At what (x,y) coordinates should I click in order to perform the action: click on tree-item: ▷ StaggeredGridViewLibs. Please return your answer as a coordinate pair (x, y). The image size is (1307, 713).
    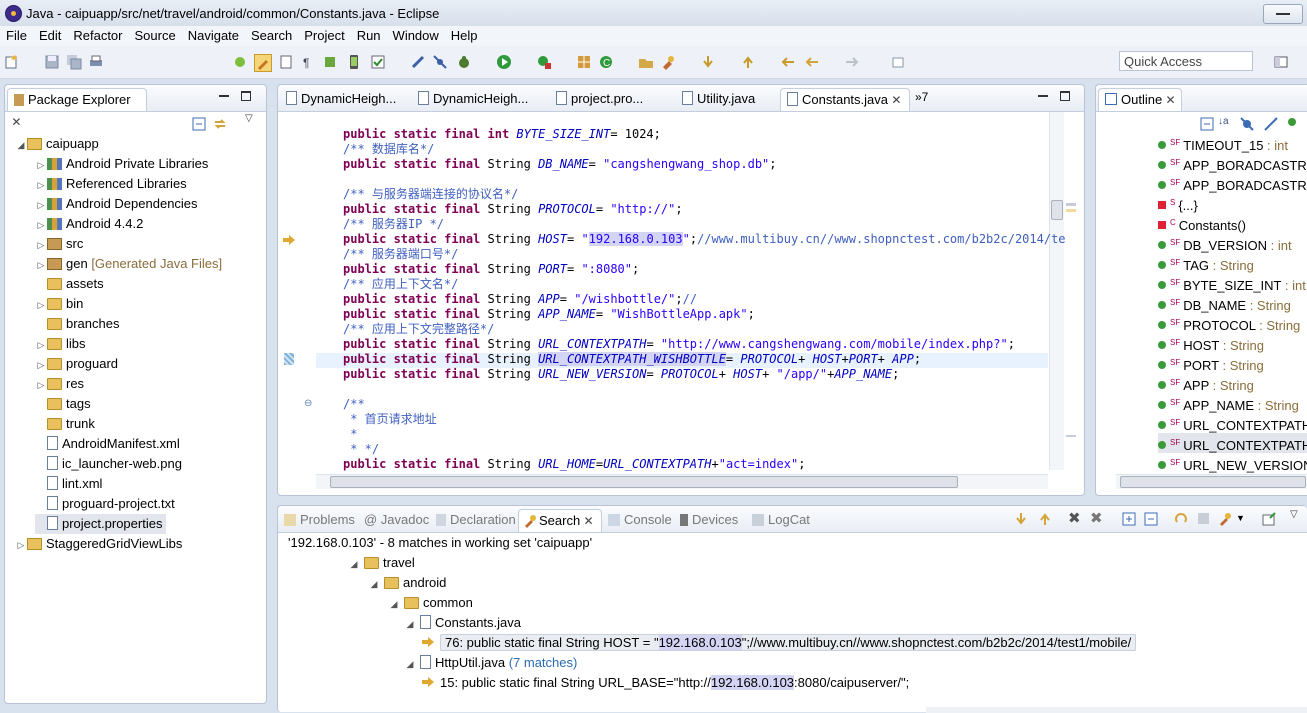
    Looking at the image, I should click on (99, 544).